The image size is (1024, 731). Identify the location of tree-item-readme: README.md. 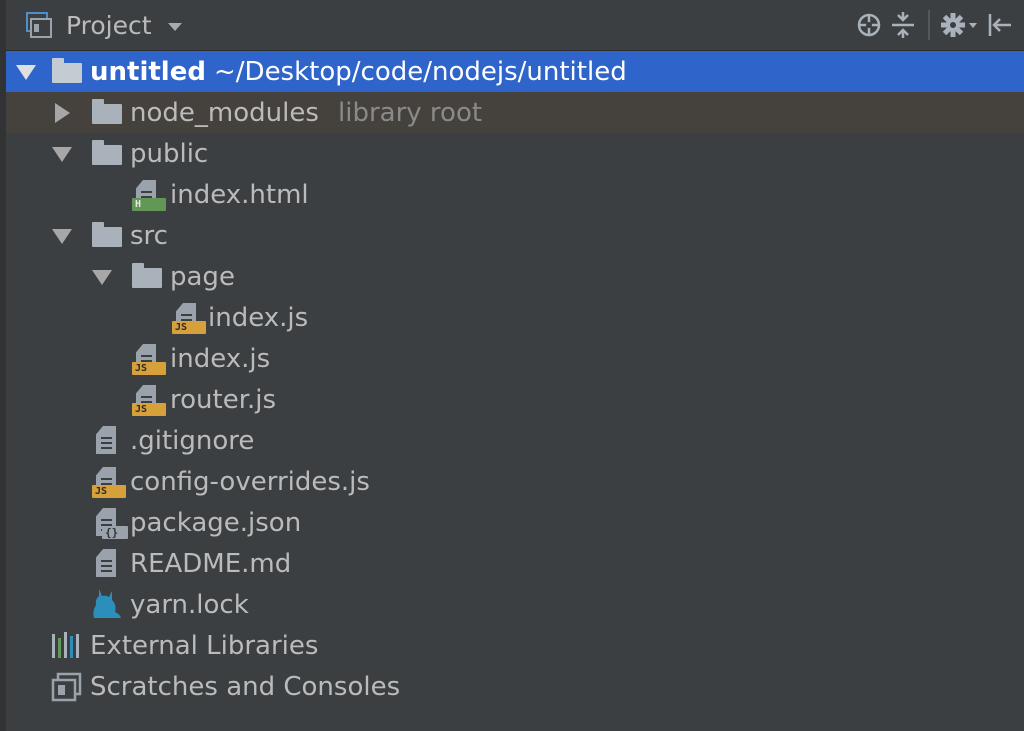
(515, 563).